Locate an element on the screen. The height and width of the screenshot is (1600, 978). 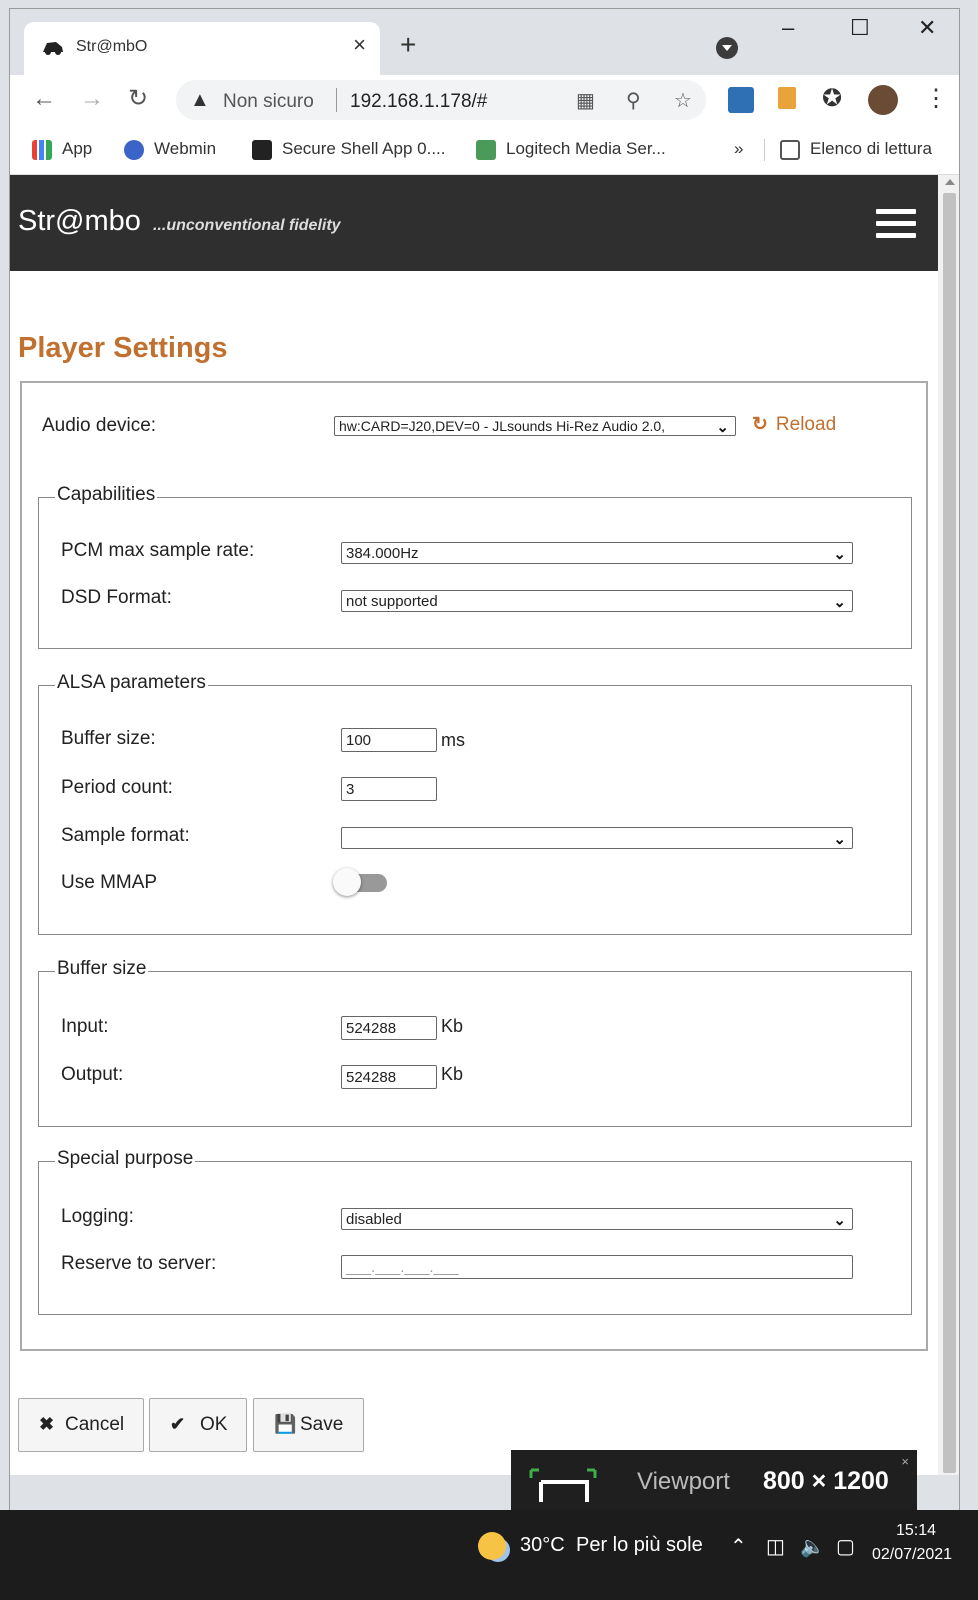
extension-icon is located at coordinates (787, 98).